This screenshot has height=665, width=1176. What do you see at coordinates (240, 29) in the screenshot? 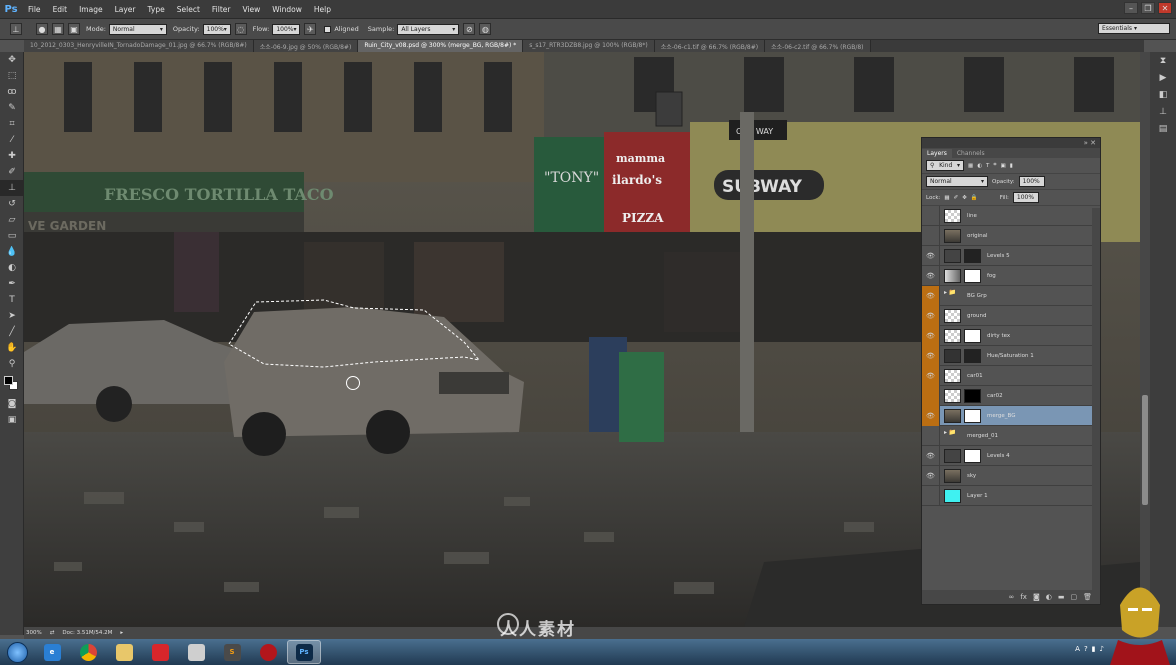
I see `pressure-opacity-icon: ◌` at bounding box center [240, 29].